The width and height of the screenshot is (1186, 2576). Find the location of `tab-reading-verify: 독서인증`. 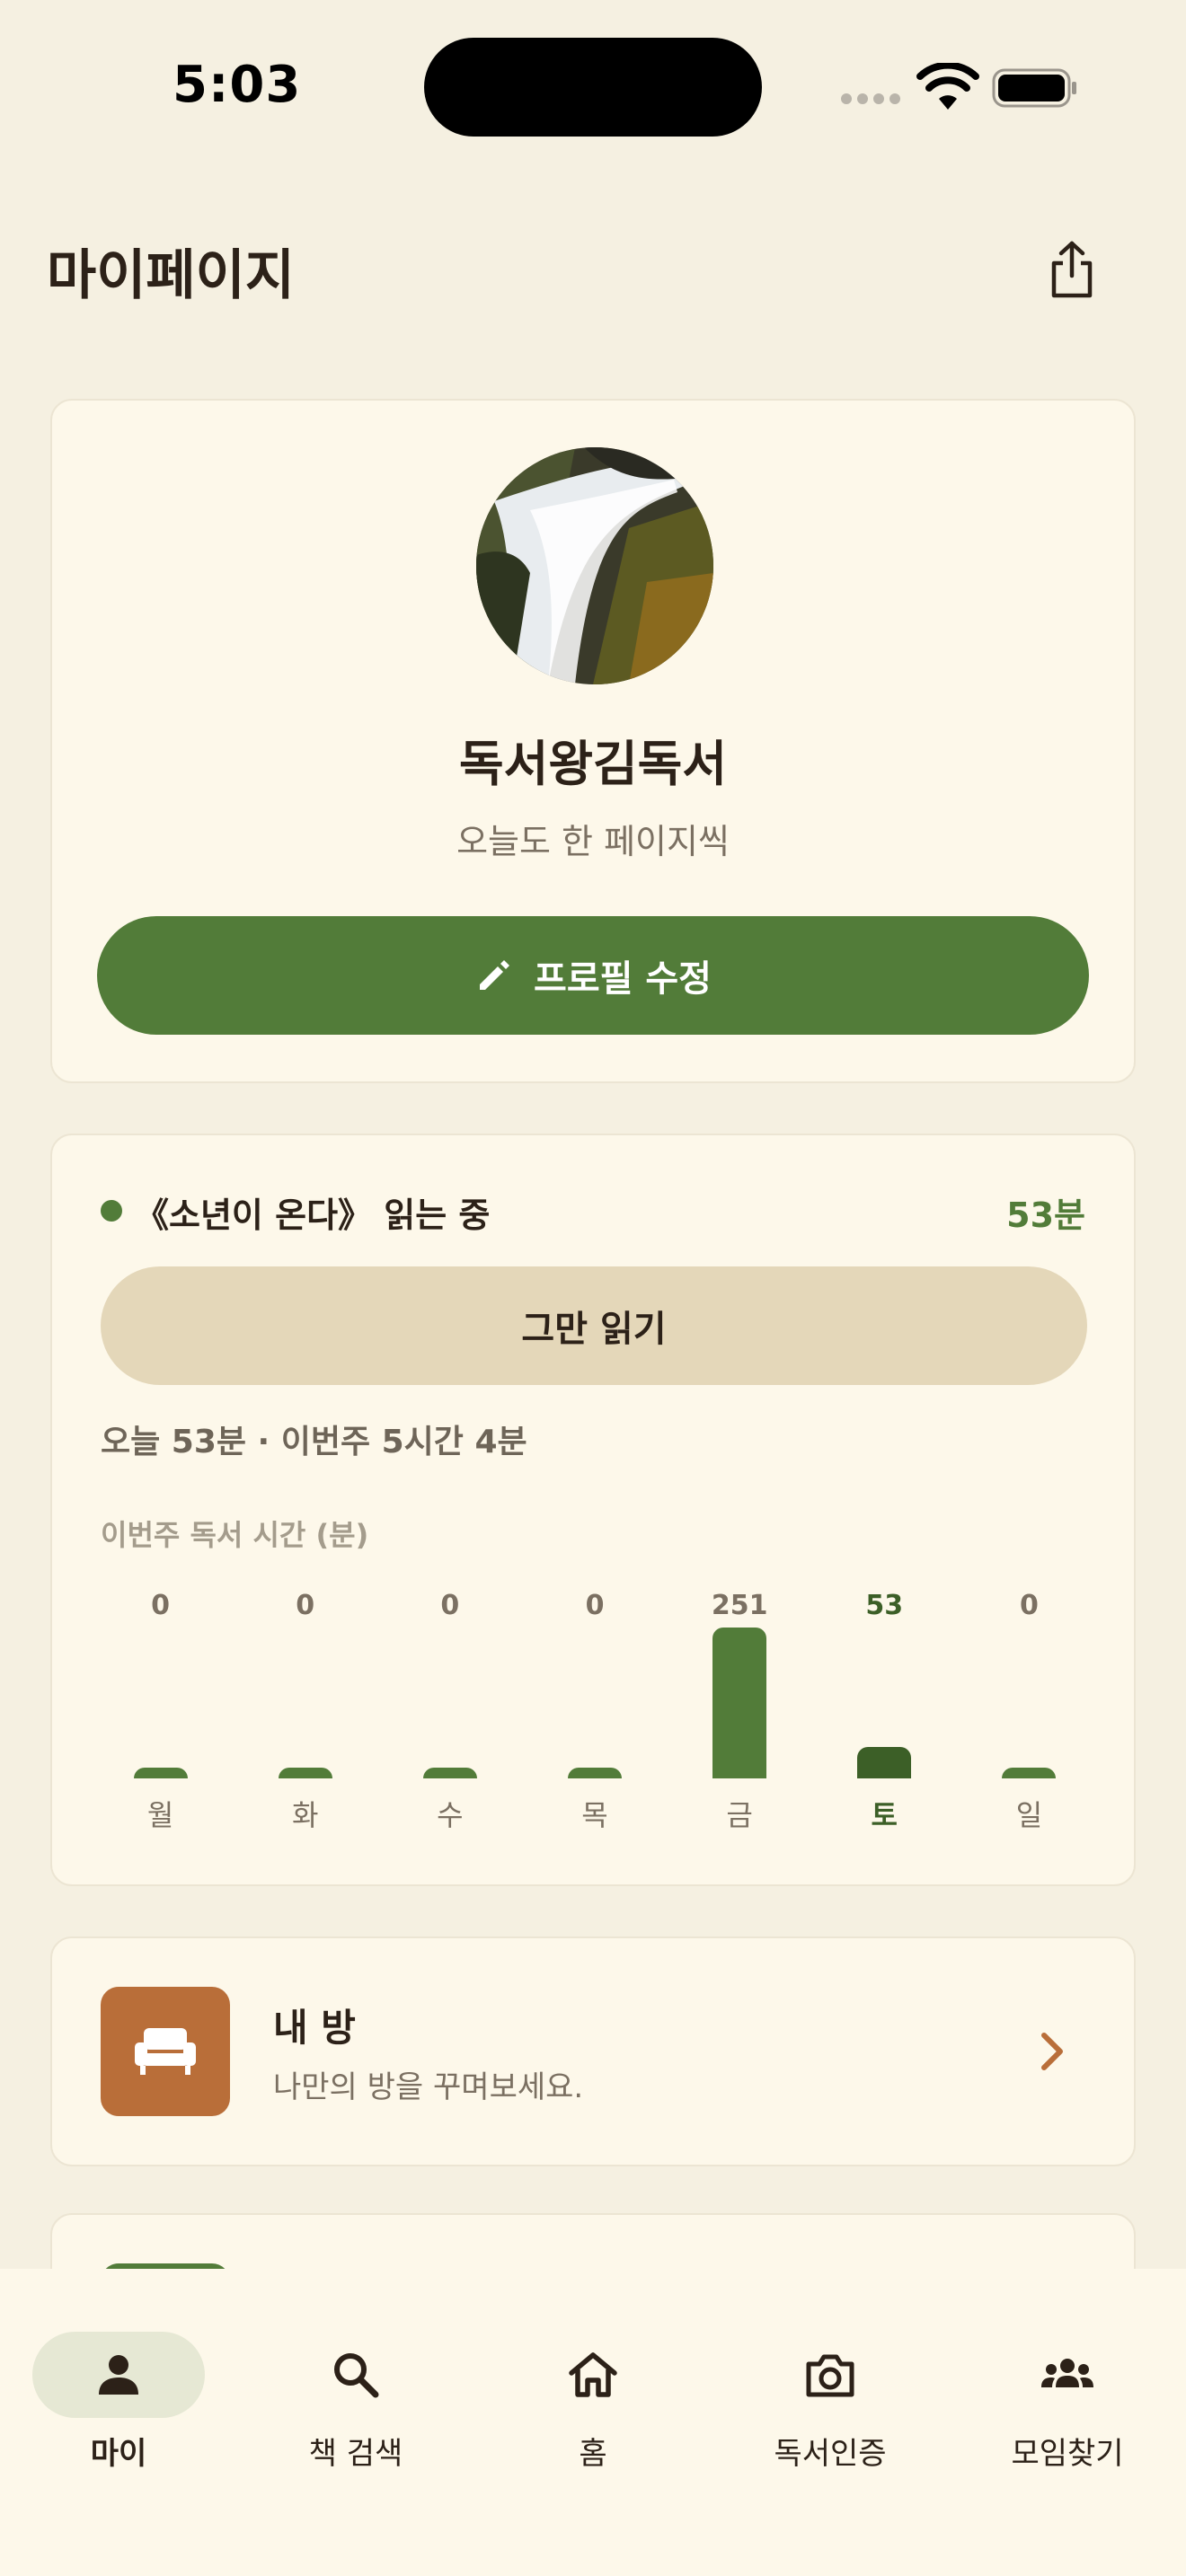

tab-reading-verify: 독서인증 is located at coordinates (830, 2394).